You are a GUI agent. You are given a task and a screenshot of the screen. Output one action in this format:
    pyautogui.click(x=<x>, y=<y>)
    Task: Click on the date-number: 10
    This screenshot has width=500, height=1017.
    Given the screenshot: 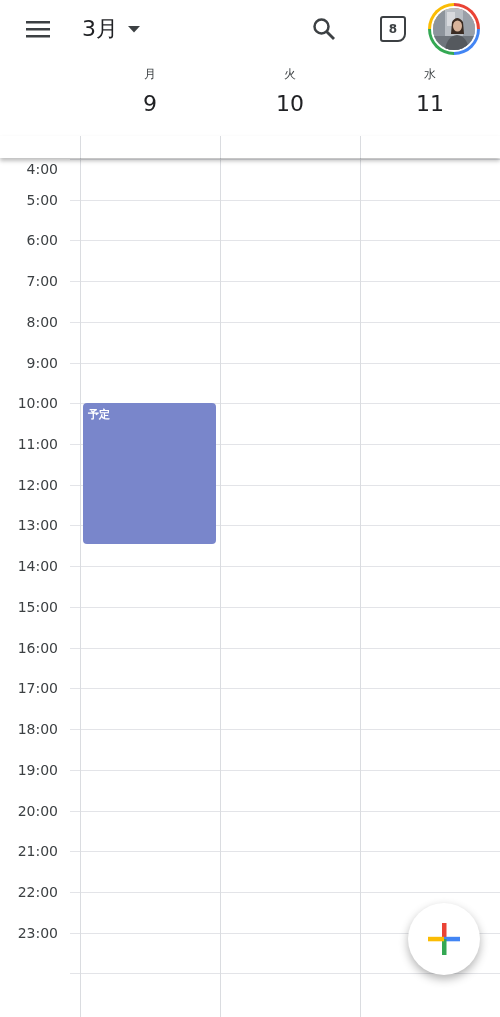 What is the action you would take?
    pyautogui.click(x=290, y=103)
    